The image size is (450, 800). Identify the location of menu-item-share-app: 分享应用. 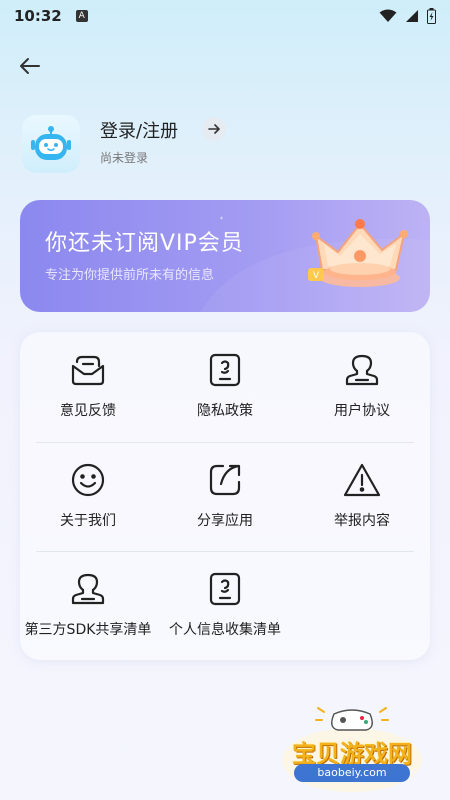
(225, 492).